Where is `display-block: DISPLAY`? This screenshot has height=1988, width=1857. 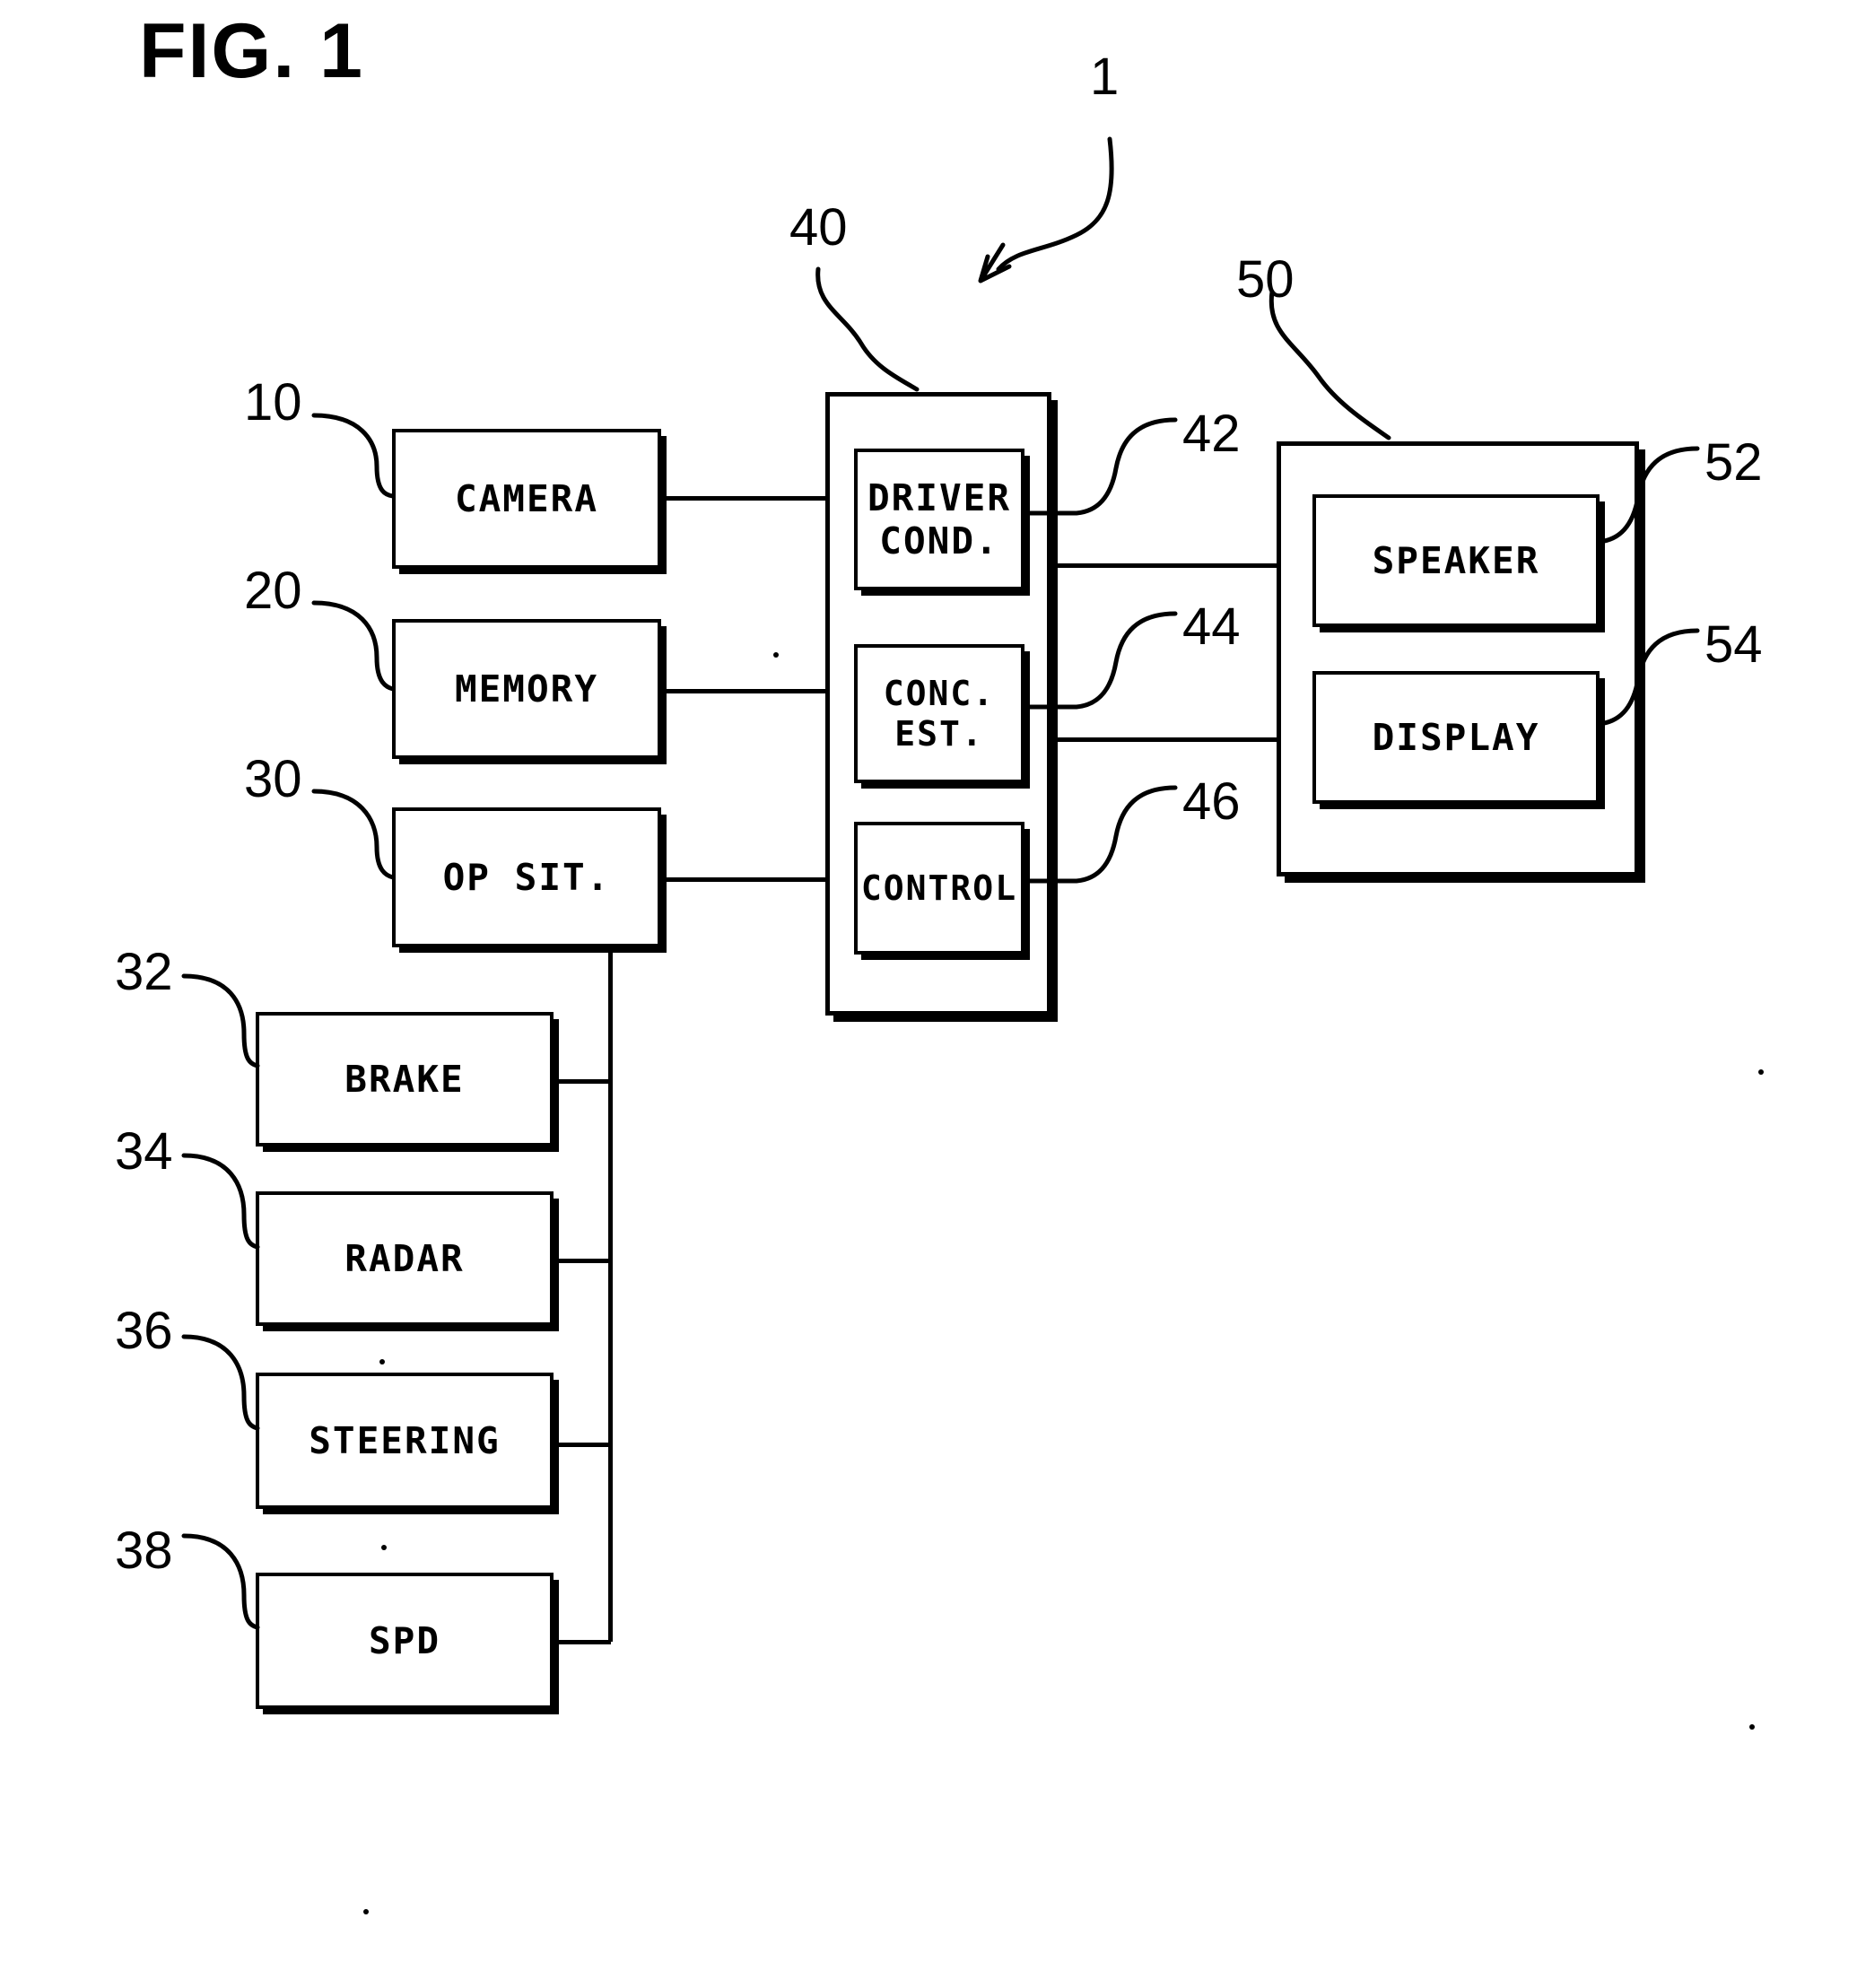 display-block: DISPLAY is located at coordinates (1456, 737).